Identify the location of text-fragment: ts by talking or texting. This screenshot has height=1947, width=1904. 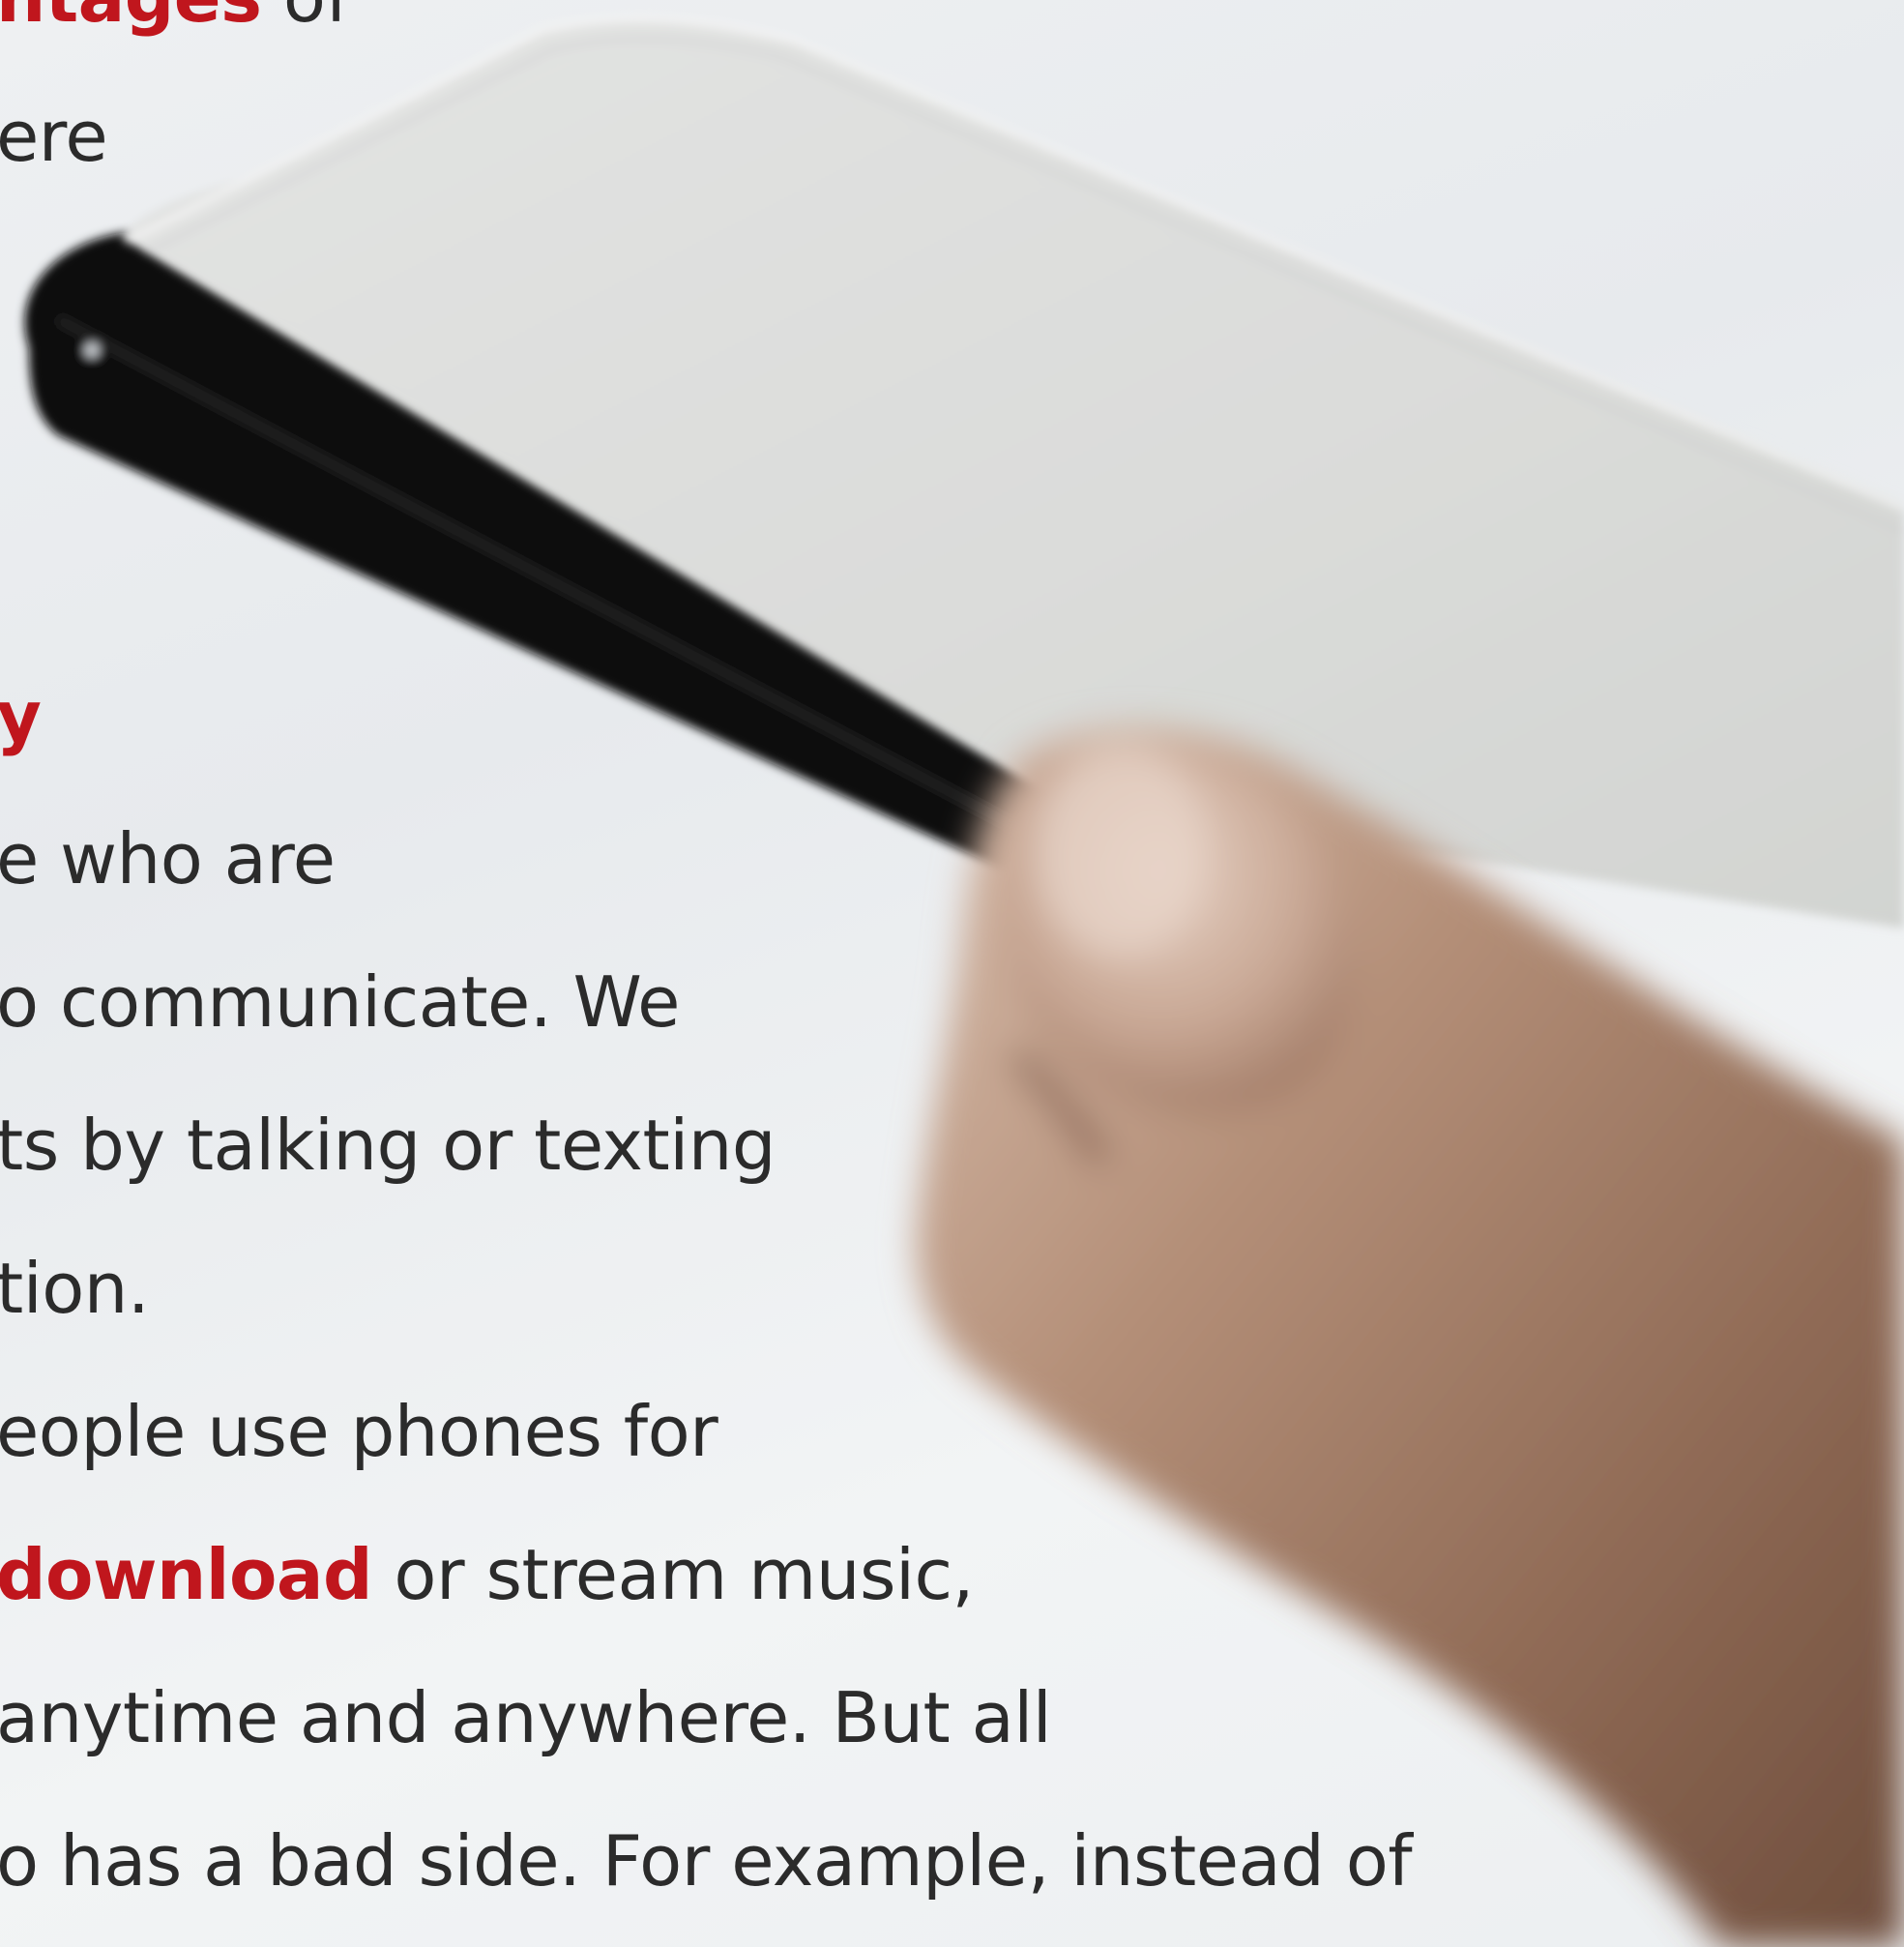
(388, 1145).